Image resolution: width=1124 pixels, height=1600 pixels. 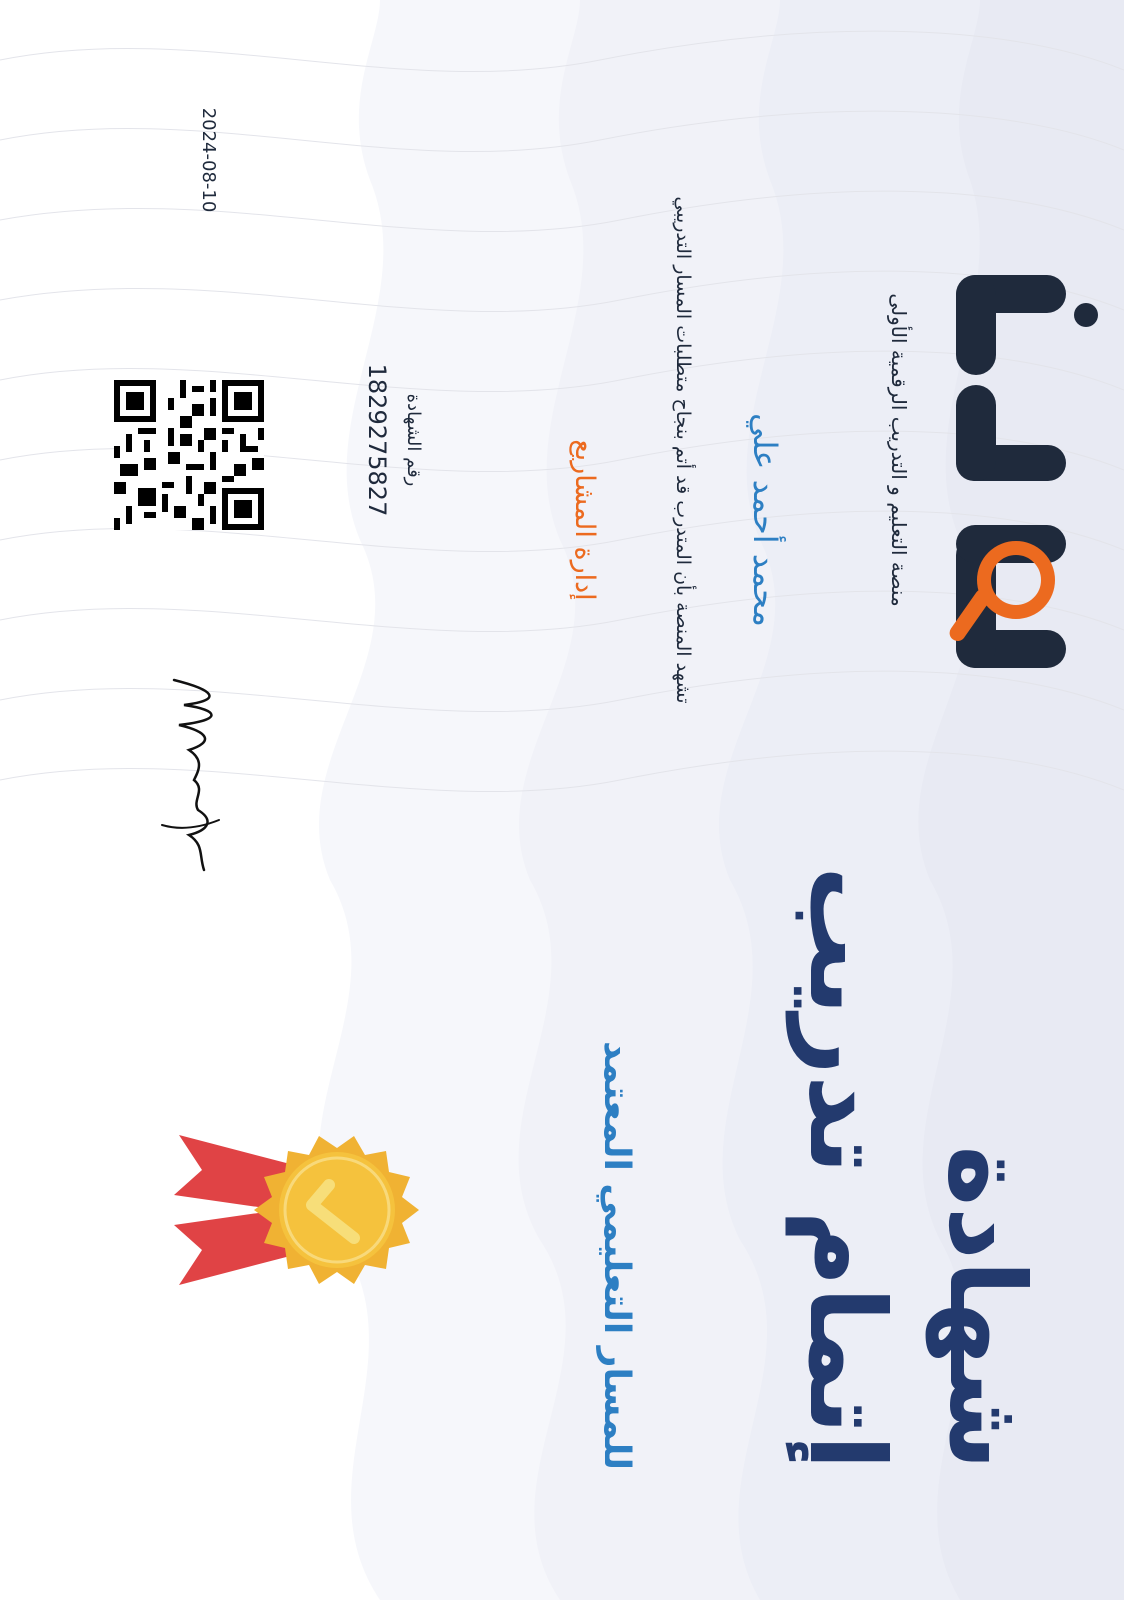 I want to click on course-name: إدارة المشاريع, so click(x=584, y=520).